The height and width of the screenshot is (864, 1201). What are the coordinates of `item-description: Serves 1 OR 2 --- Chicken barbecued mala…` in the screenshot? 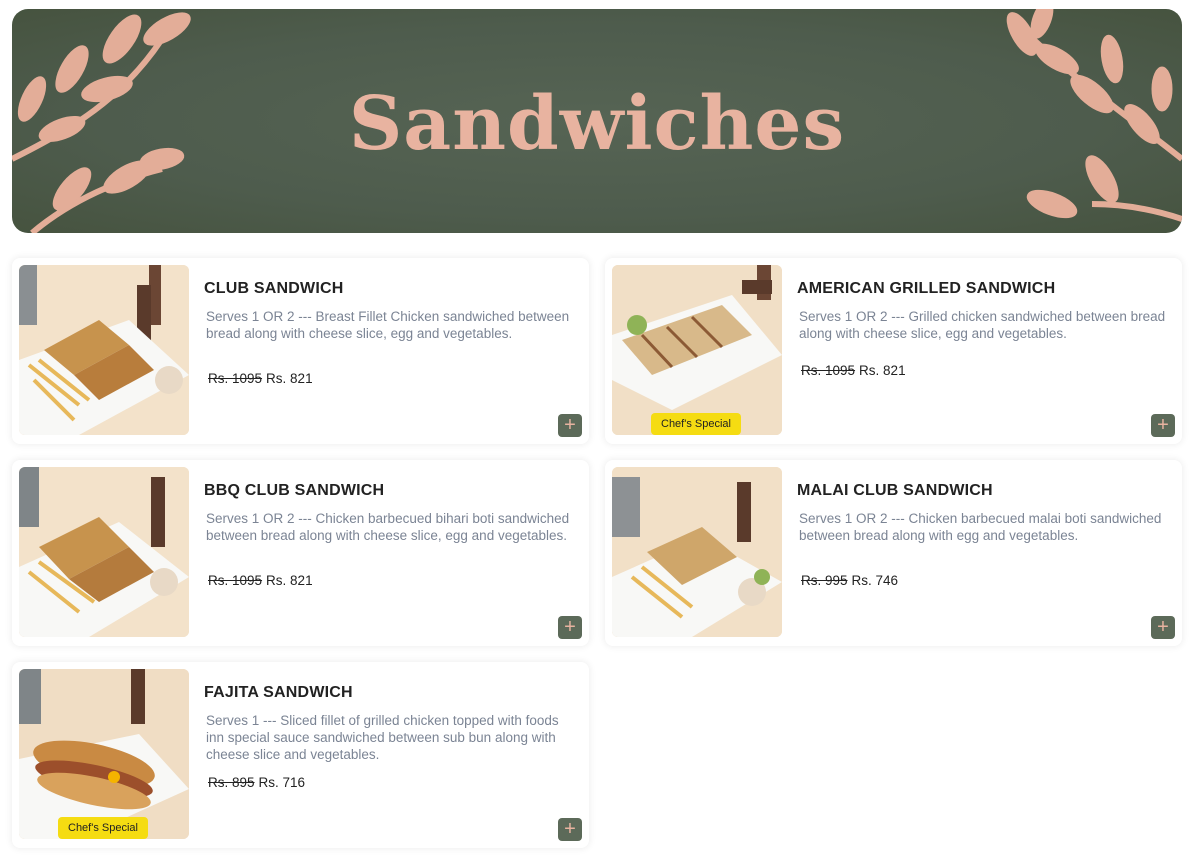 It's located at (980, 527).